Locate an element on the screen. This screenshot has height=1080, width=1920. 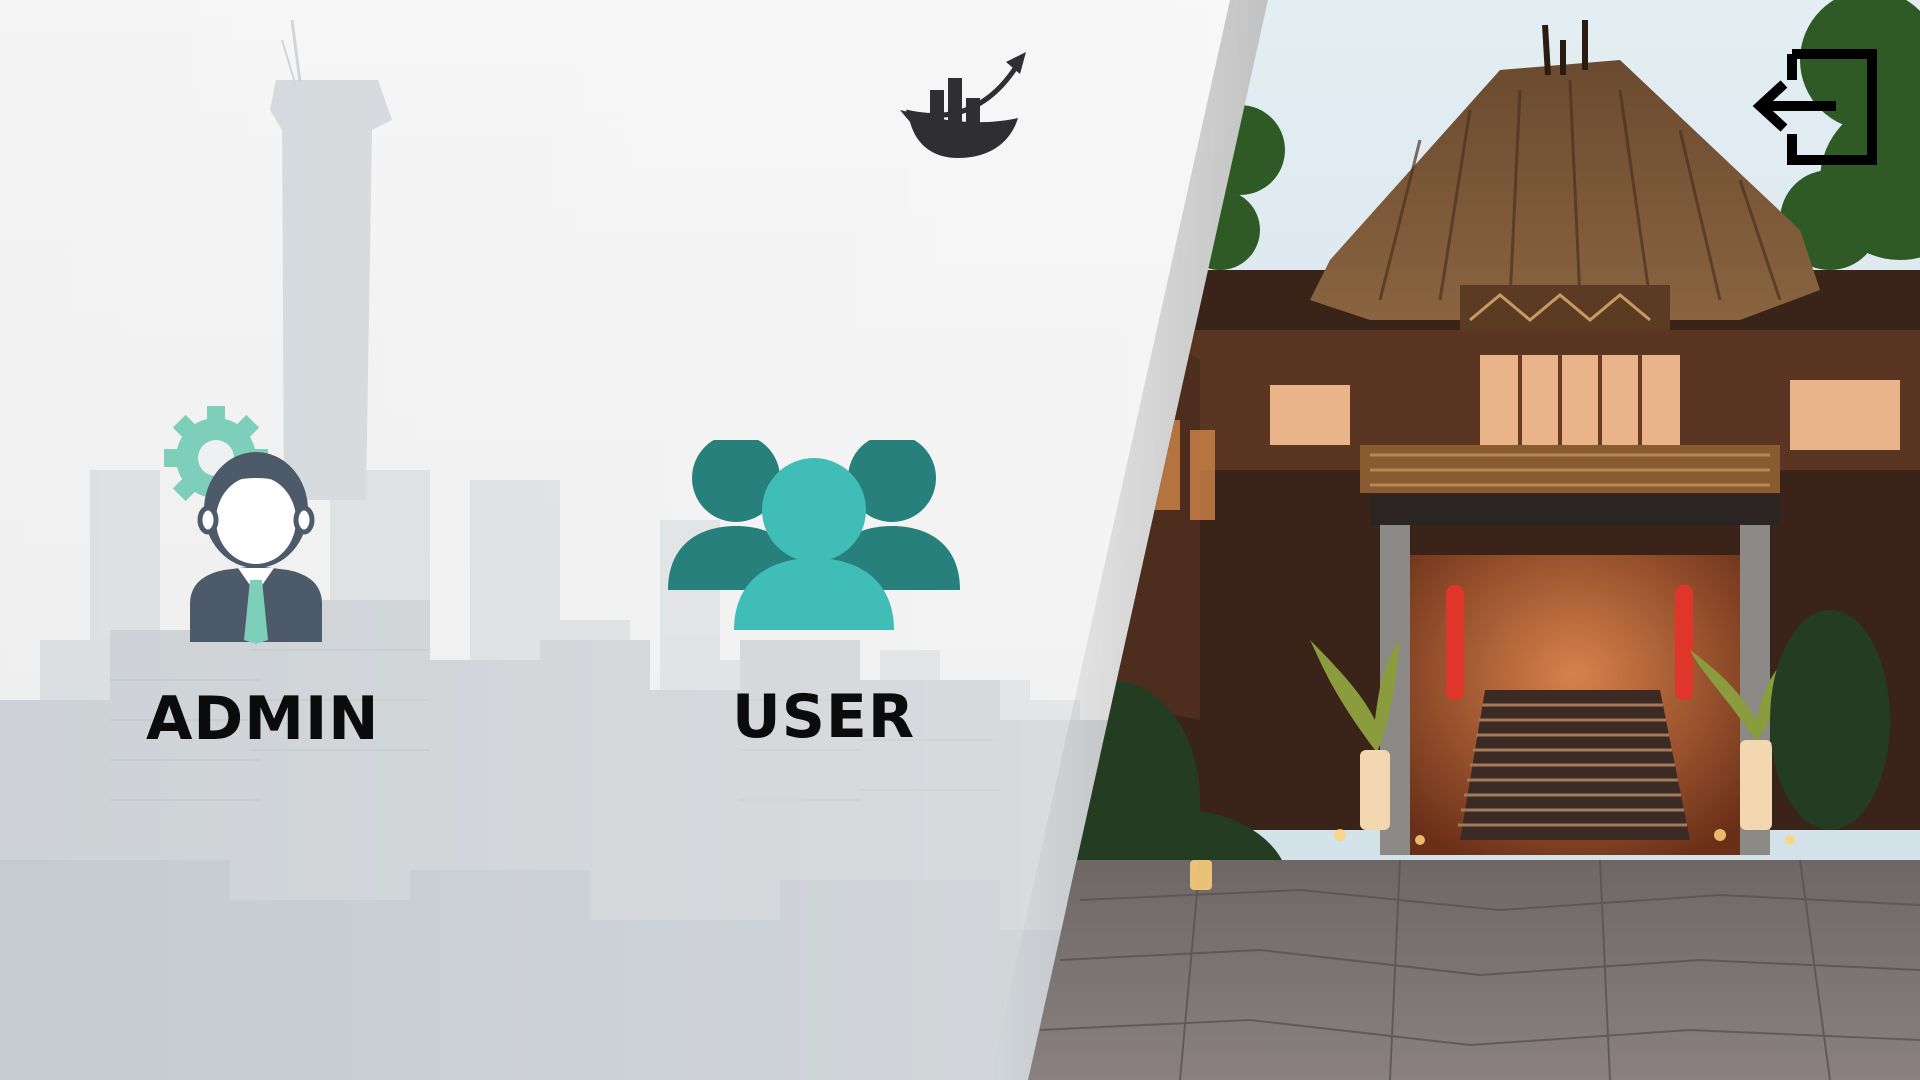
user-role-option: USER is located at coordinates (815, 600).